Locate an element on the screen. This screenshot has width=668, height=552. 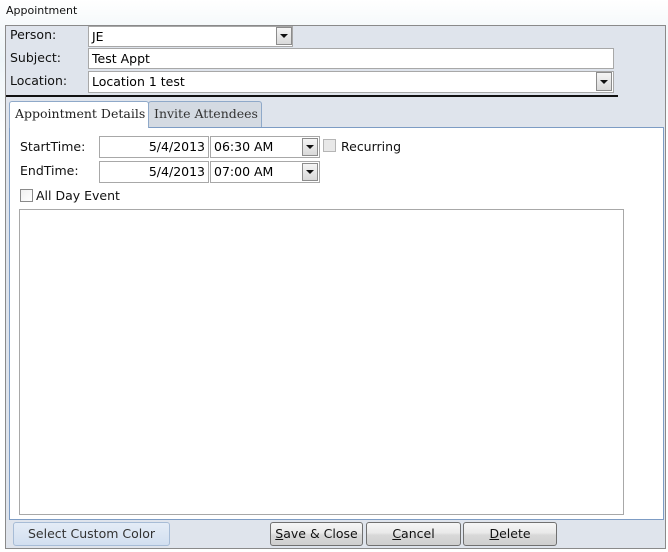
mnemonic: C is located at coordinates (397, 533).